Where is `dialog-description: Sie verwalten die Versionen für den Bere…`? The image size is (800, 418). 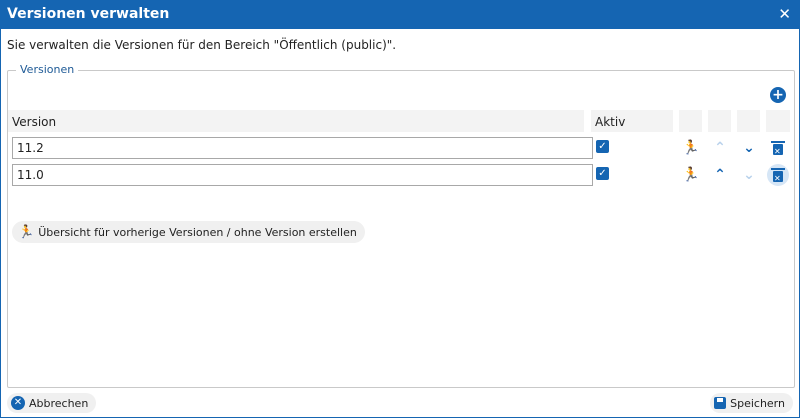 dialog-description: Sie verwalten die Versionen für den Bere… is located at coordinates (202, 45).